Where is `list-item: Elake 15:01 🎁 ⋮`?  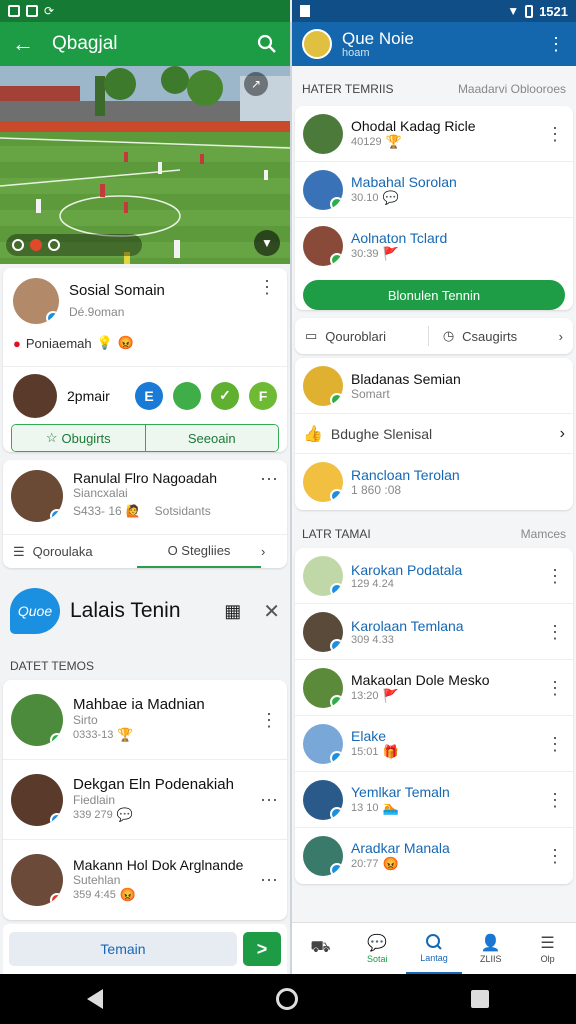 list-item: Elake 15:01 🎁 ⋮ is located at coordinates (434, 744).